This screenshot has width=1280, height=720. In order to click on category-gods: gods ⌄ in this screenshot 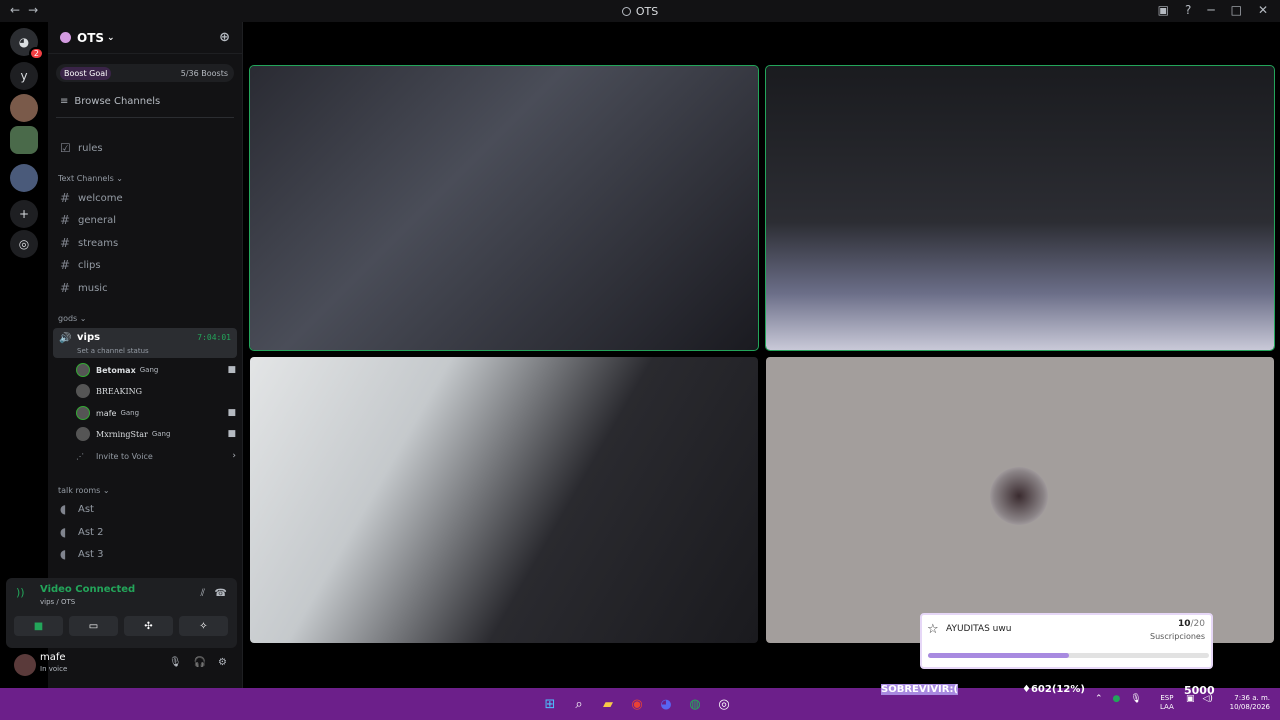, I will do `click(72, 318)`.